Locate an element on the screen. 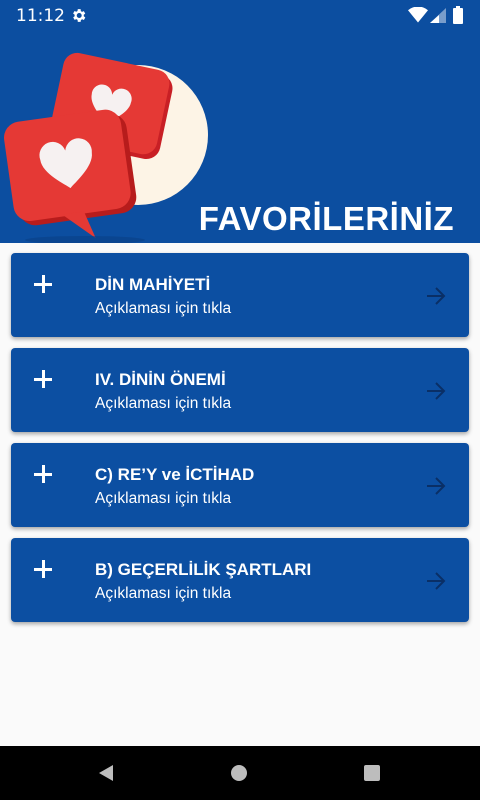 Image resolution: width=480 pixels, height=800 pixels. list-item: C) RE’Y ve İCTİHAD Açıklaması için tıkla is located at coordinates (240, 485).